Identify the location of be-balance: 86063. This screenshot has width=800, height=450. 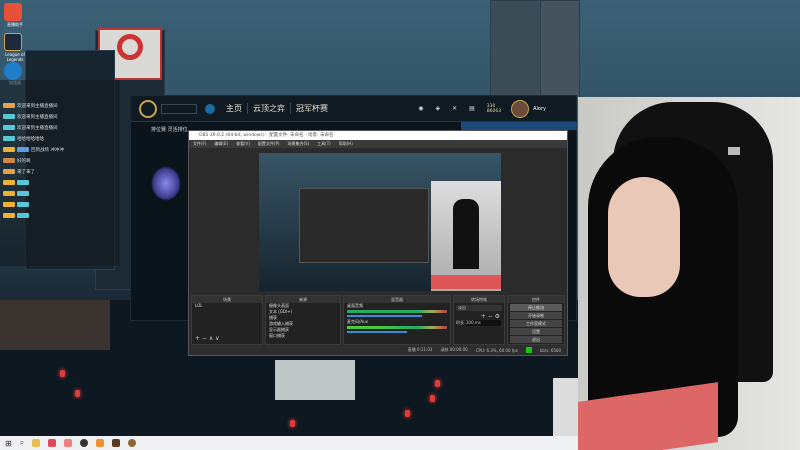
(494, 111).